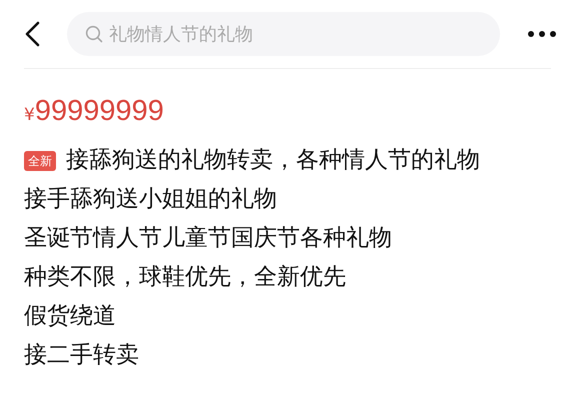 This screenshot has width=575, height=400. What do you see at coordinates (81, 355) in the screenshot?
I see `description-line: 接二手转卖` at bounding box center [81, 355].